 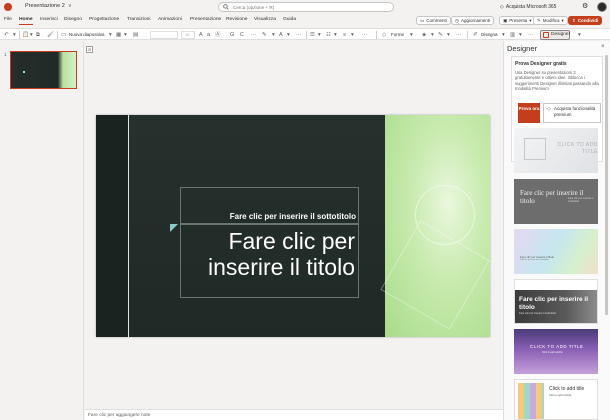 I want to click on draw-icon: ✐, so click(x=475, y=35).